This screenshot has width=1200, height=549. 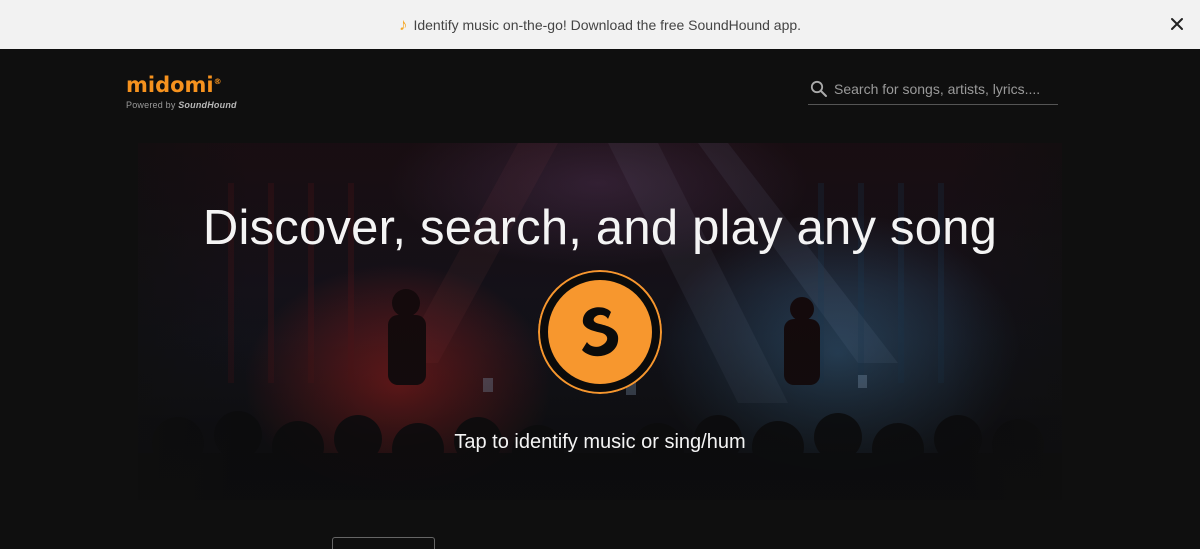 I want to click on bottom-button-edge, so click(x=383, y=543).